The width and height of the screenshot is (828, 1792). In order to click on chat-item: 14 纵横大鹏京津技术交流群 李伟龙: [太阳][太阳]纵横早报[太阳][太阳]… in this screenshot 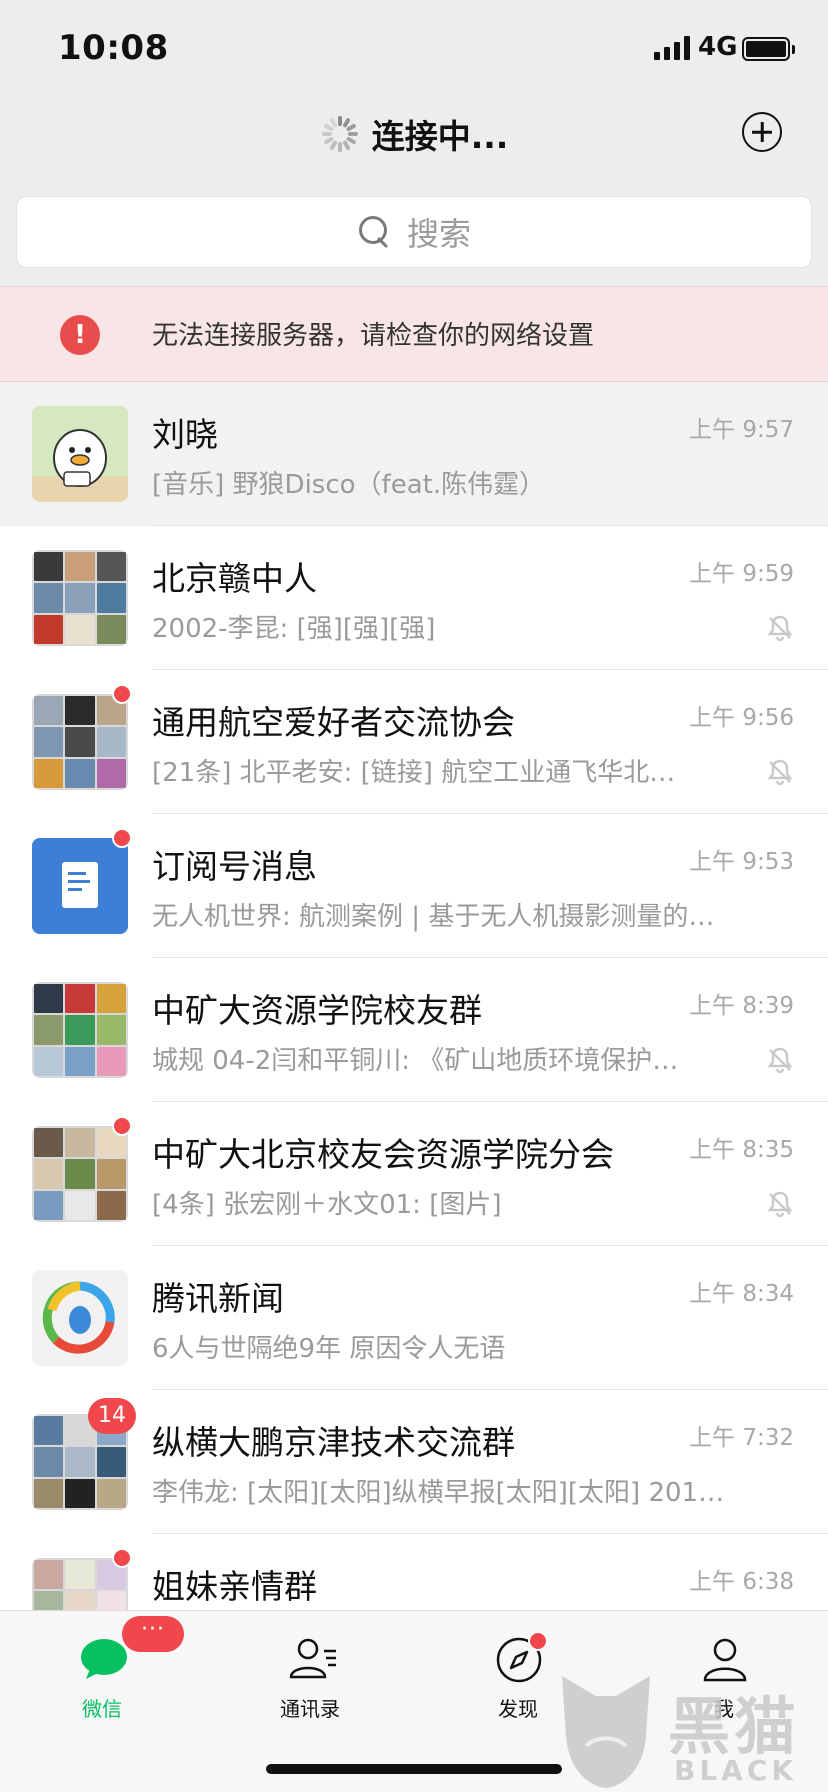, I will do `click(414, 1462)`.